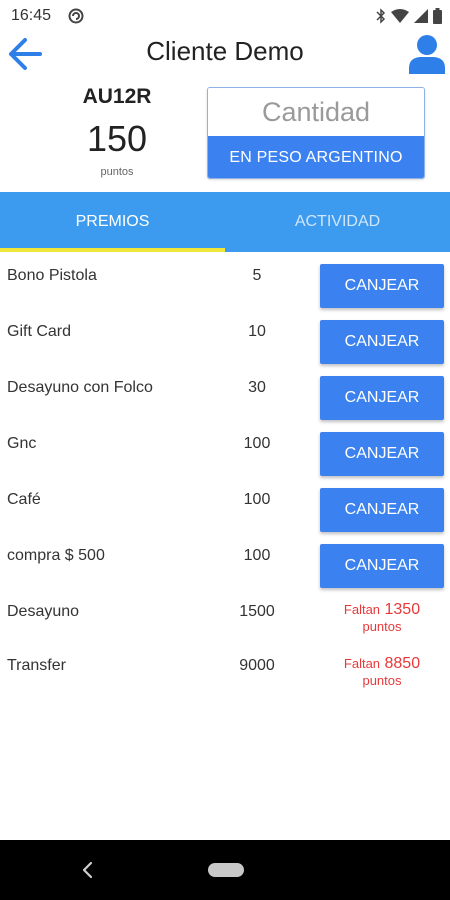 The image size is (450, 900). What do you see at coordinates (76, 16) in the screenshot?
I see `app-notification-icon` at bounding box center [76, 16].